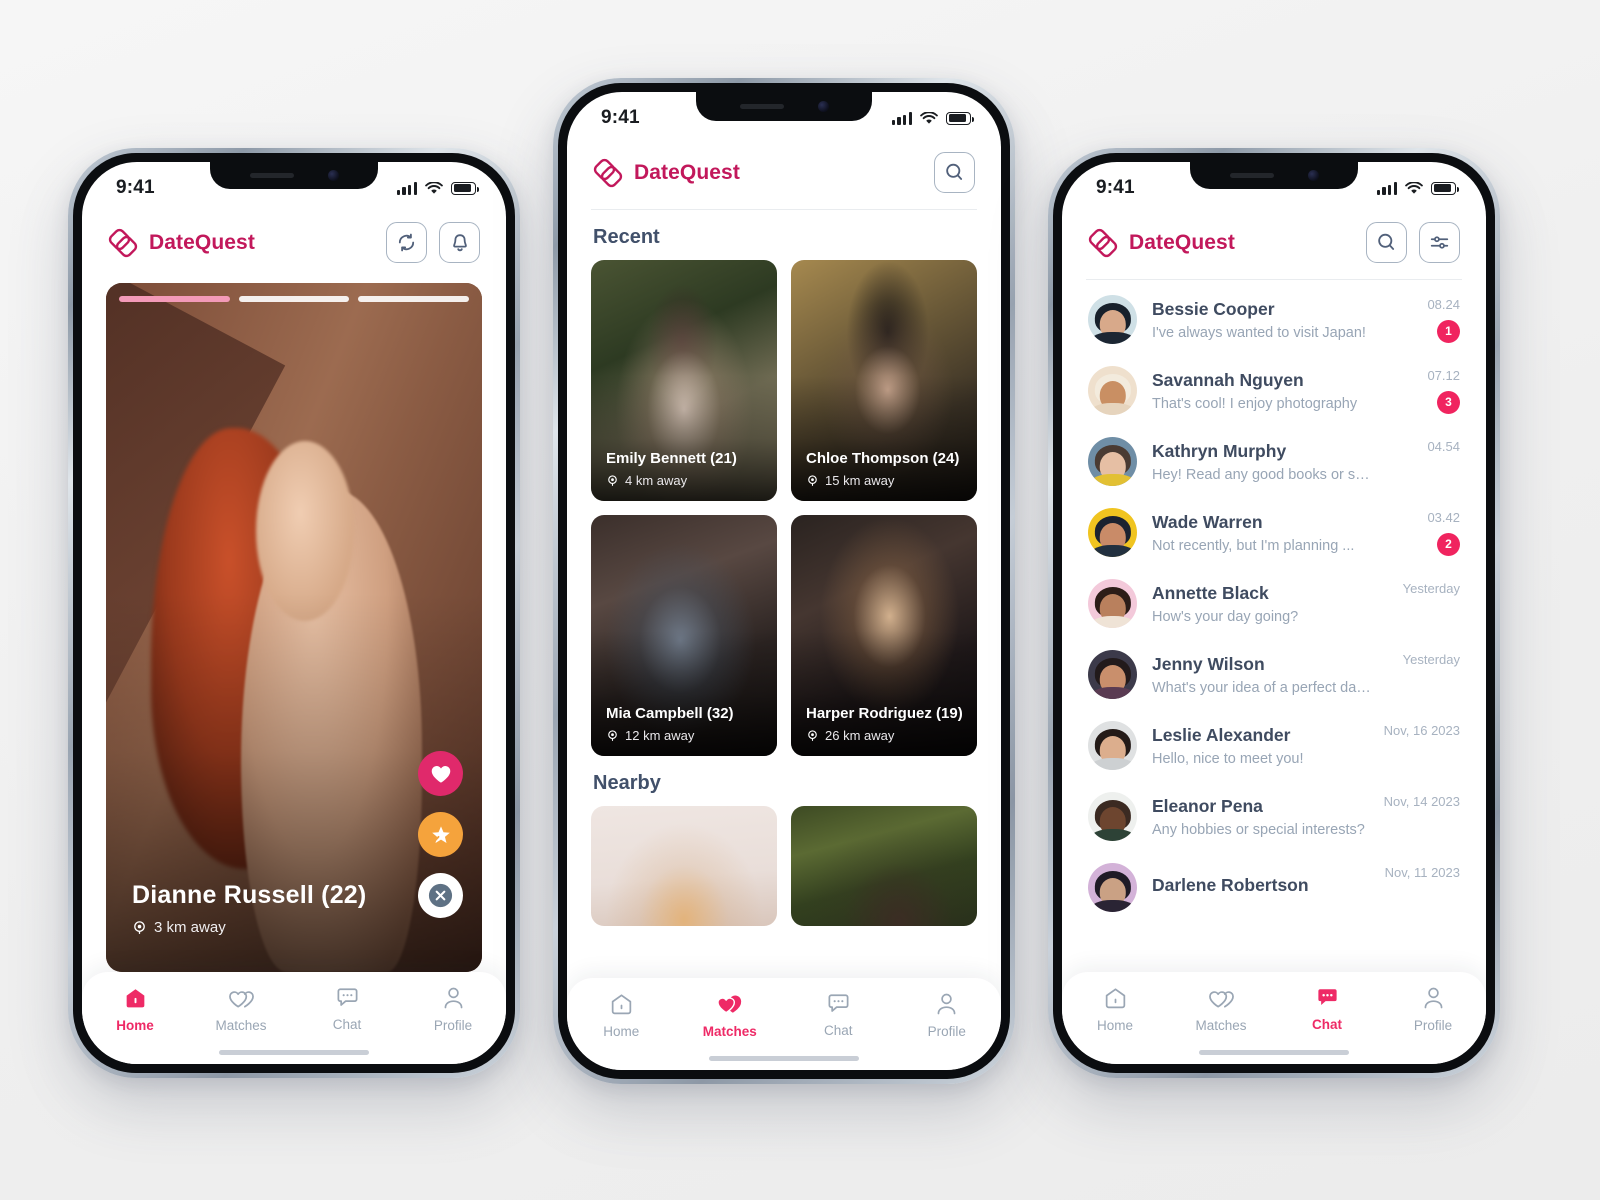 Image resolution: width=1600 pixels, height=1200 pixels. Describe the element at coordinates (1221, 734) in the screenshot. I see `conversation-name: Leslie Alexander` at that location.